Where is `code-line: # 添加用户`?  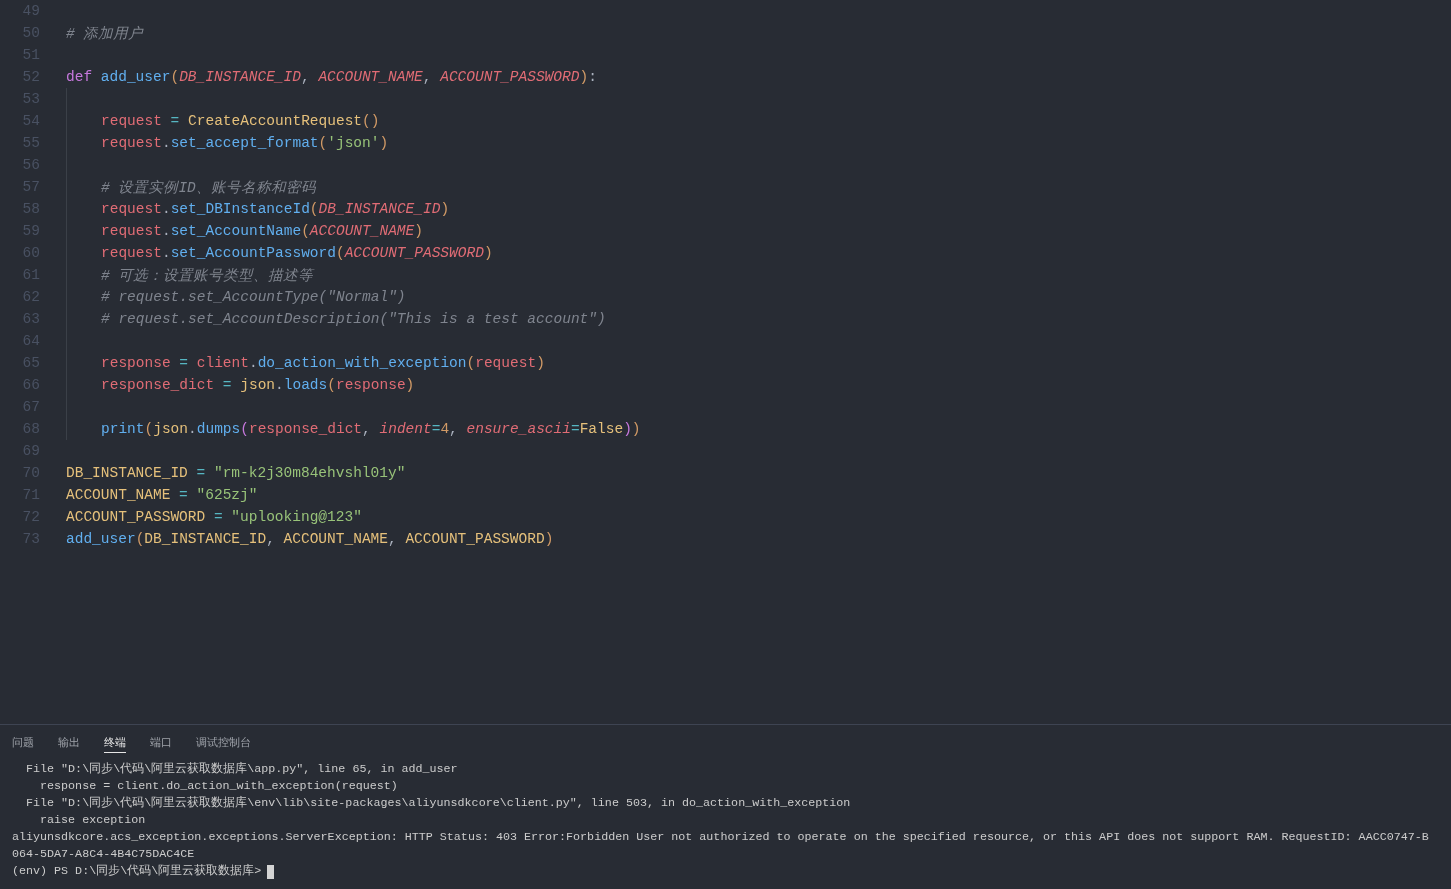
code-line: # 添加用户 is located at coordinates (105, 33).